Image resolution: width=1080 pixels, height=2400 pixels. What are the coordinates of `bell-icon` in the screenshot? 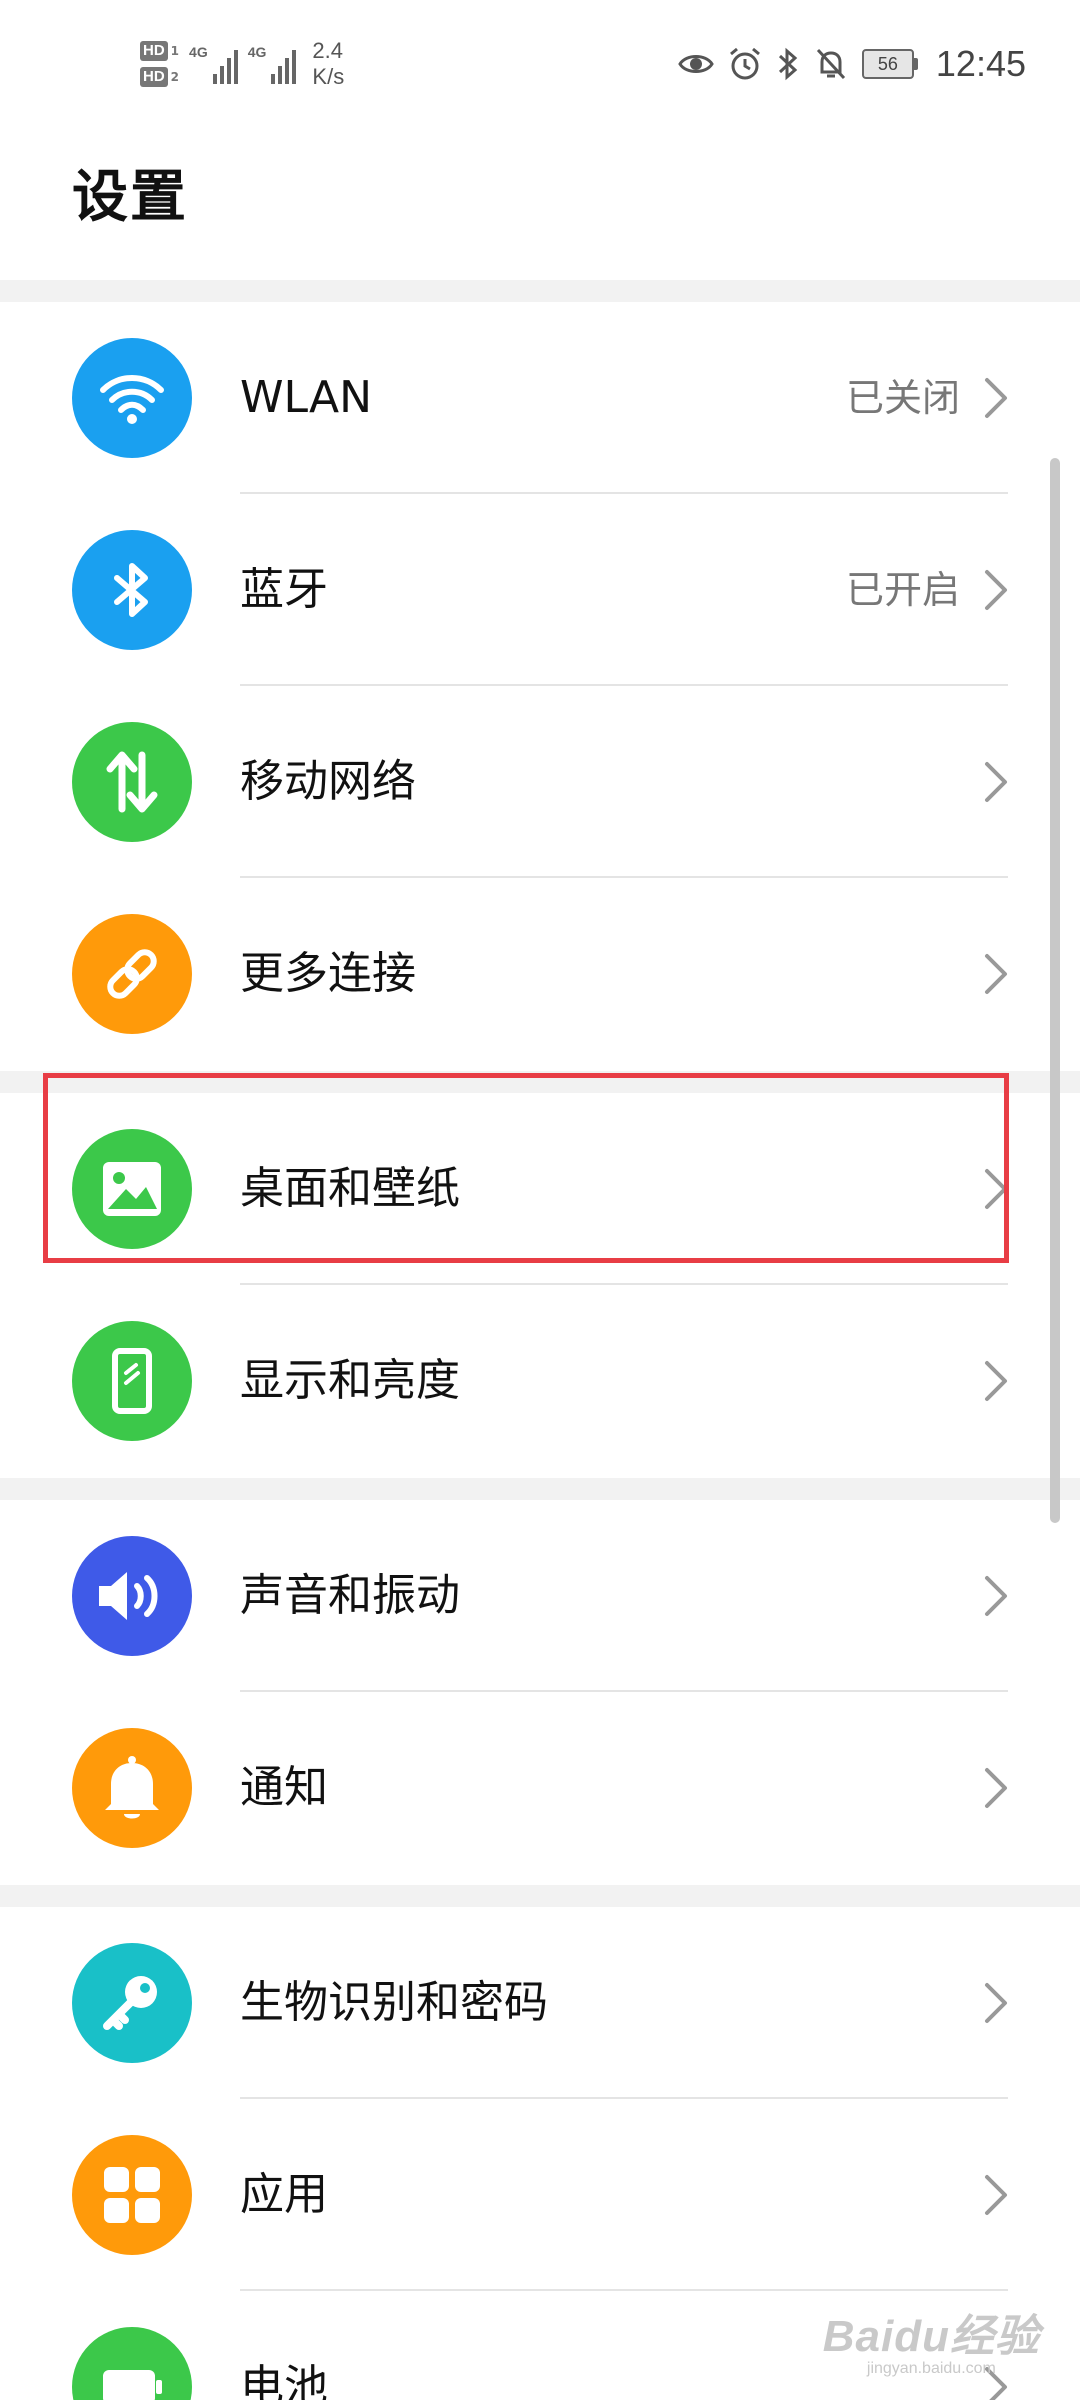 It's located at (132, 1788).